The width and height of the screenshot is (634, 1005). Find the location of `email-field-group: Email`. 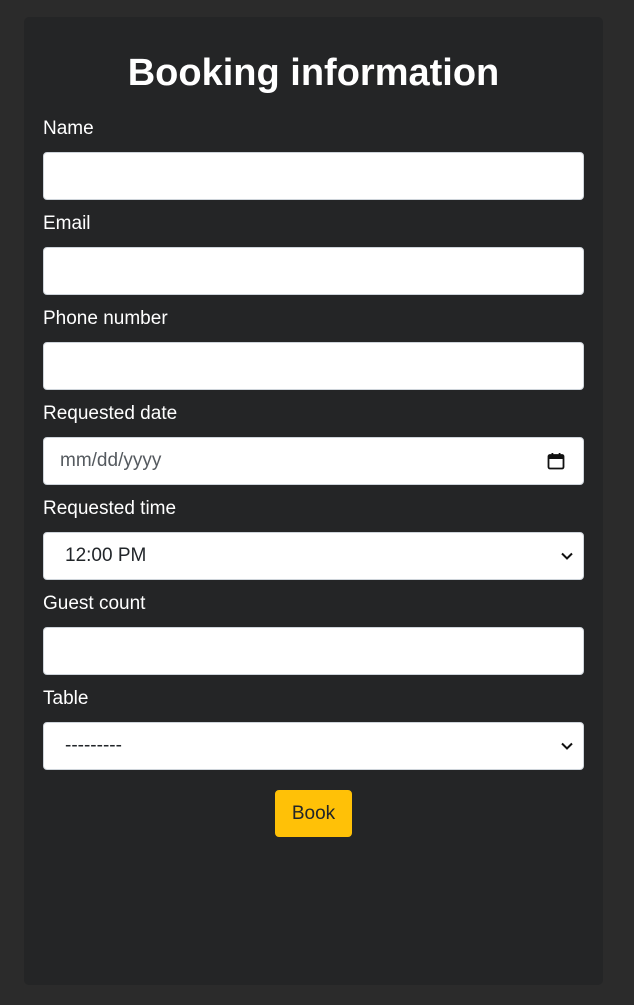

email-field-group: Email is located at coordinates (313, 247).